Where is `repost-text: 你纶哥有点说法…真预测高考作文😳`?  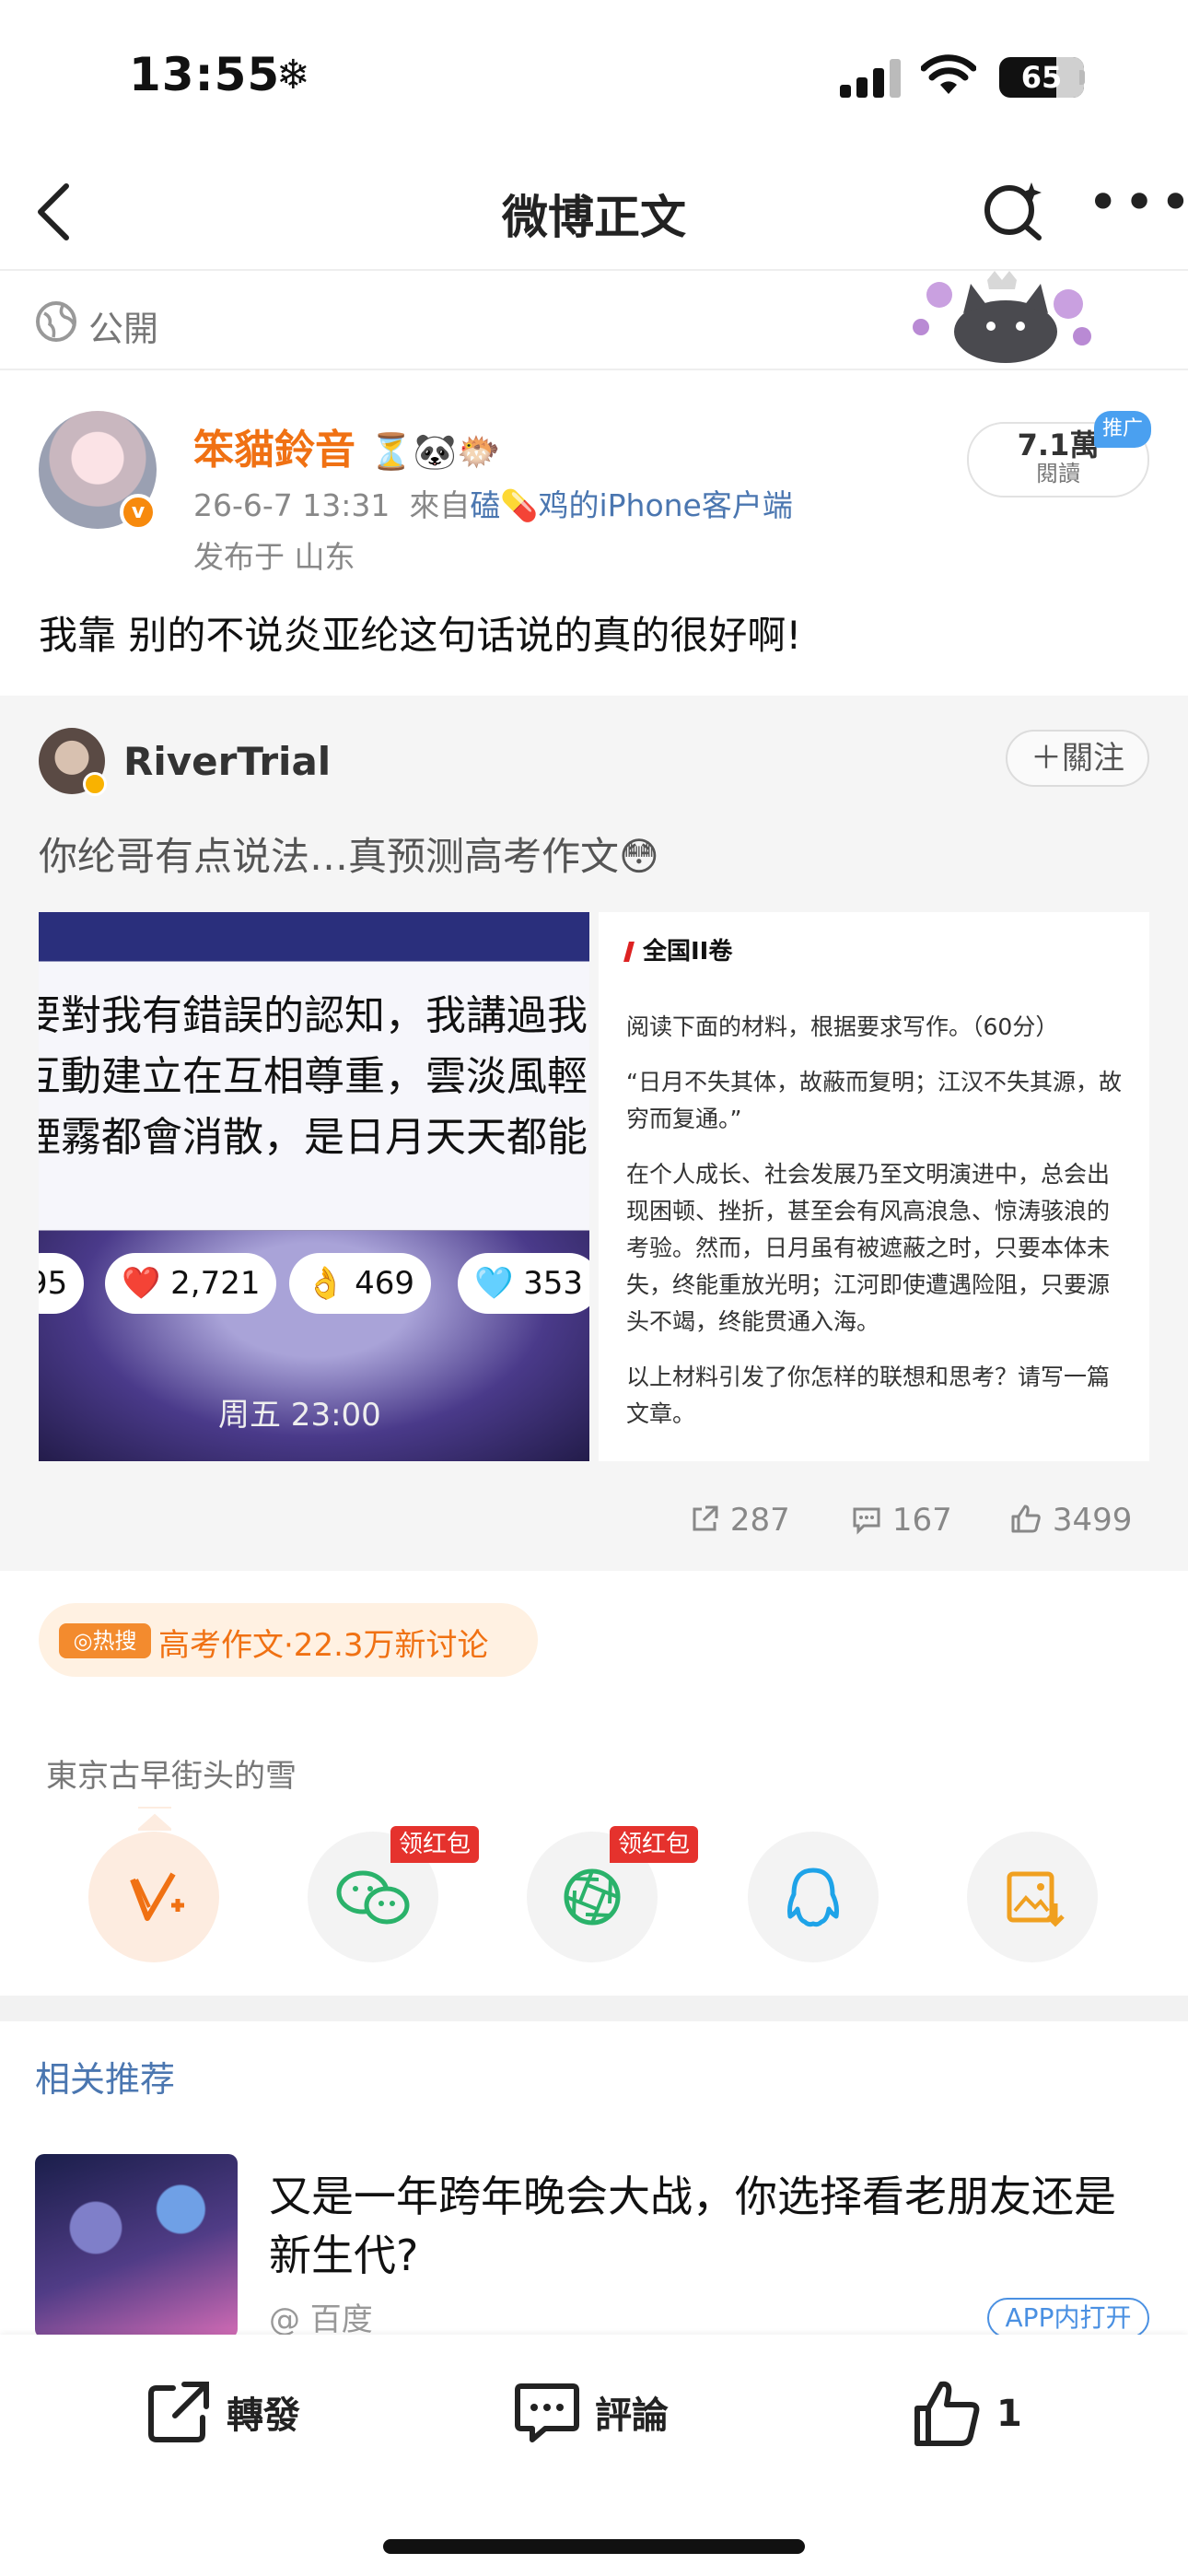 repost-text: 你纶哥有点说法…真预测高考作文😳 is located at coordinates (349, 856).